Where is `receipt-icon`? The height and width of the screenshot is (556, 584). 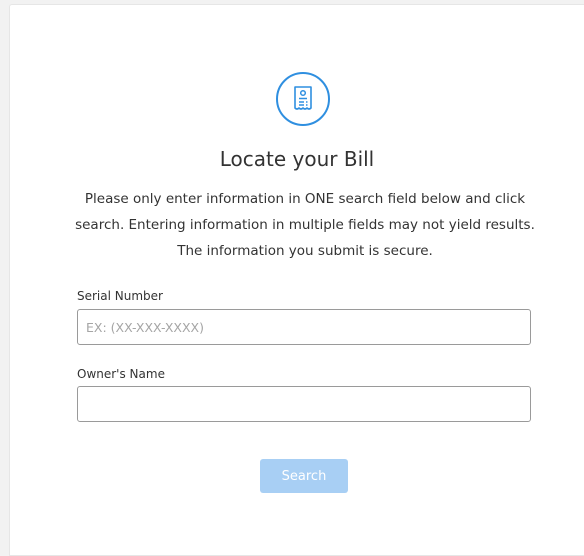 receipt-icon is located at coordinates (303, 99).